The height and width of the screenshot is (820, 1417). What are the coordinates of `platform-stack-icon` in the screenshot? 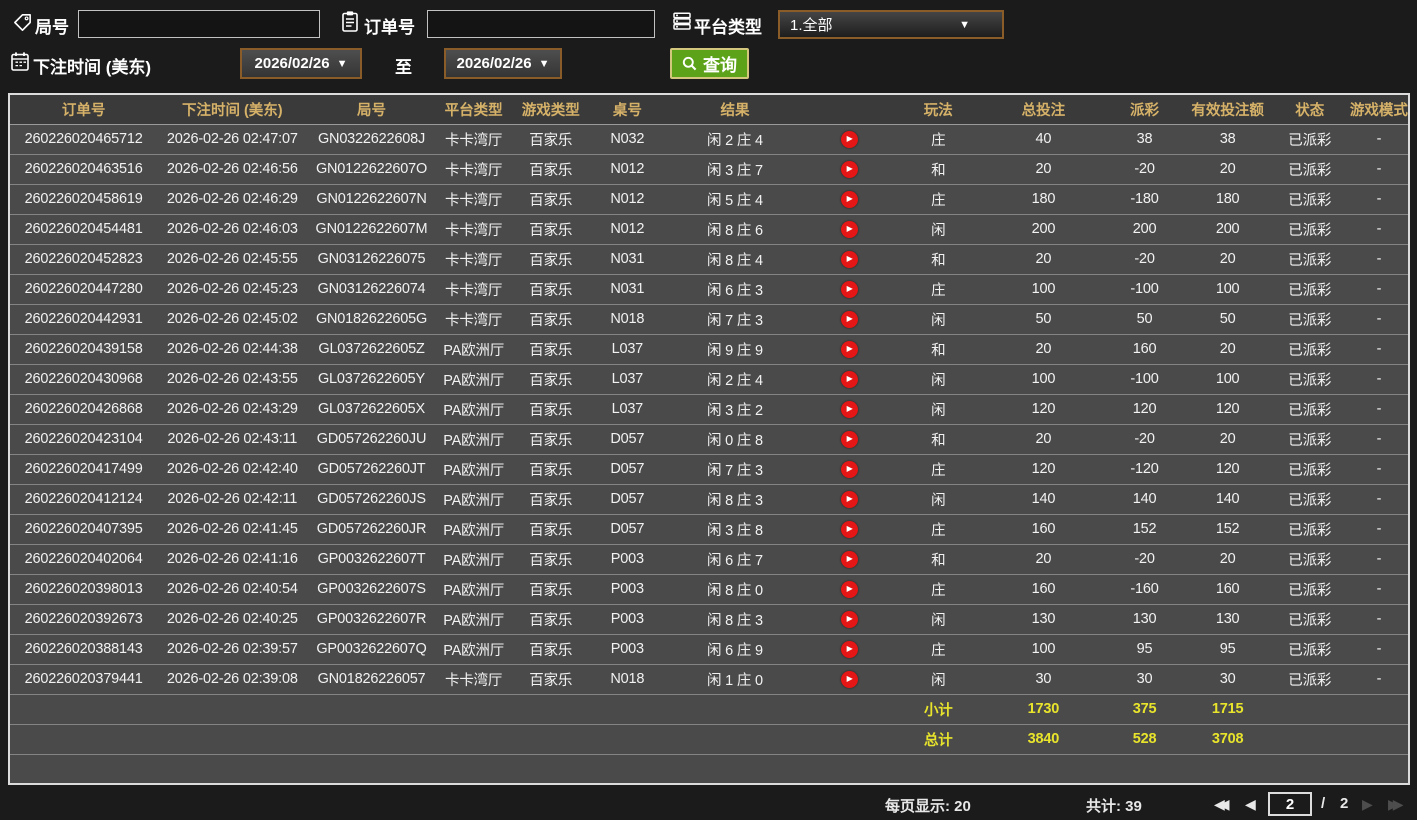 It's located at (682, 21).